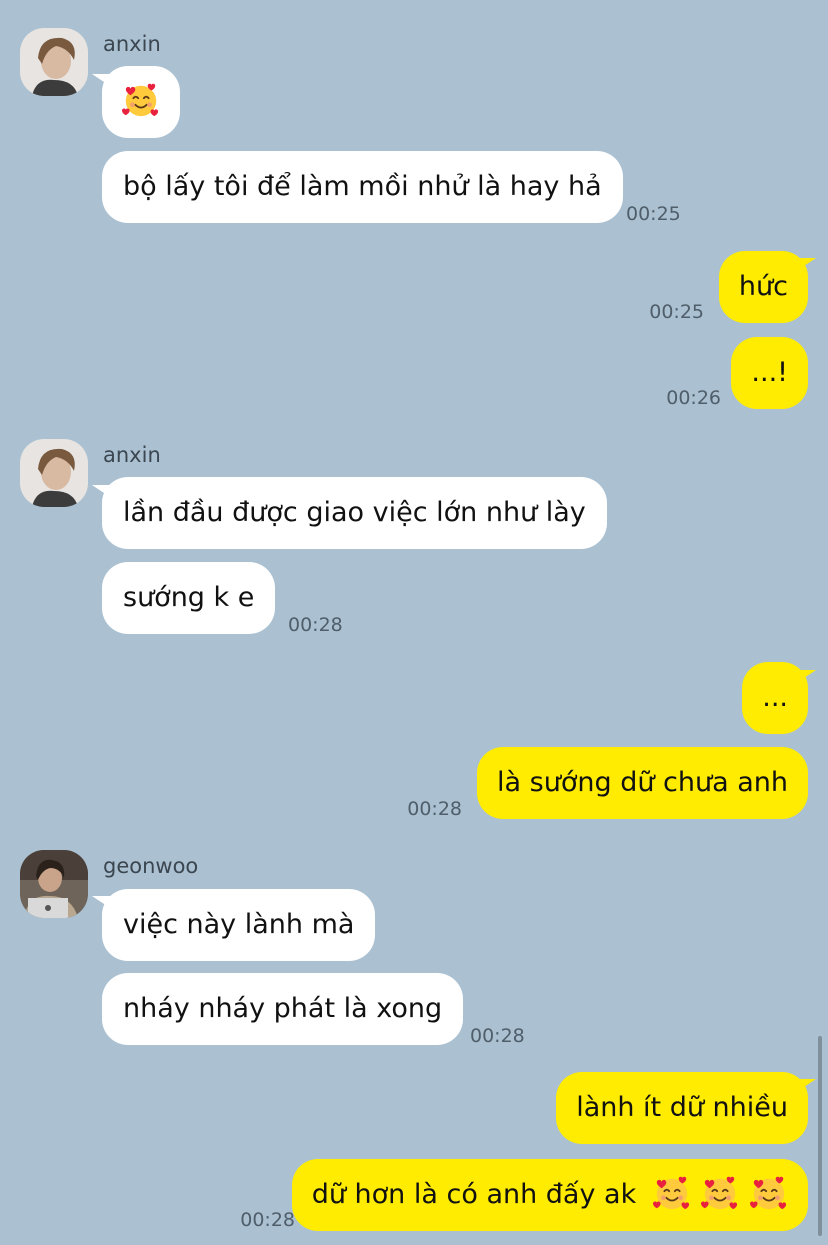 This screenshot has width=828, height=1245. Describe the element at coordinates (189, 598) in the screenshot. I see `message-bubble: sướng k e` at that location.